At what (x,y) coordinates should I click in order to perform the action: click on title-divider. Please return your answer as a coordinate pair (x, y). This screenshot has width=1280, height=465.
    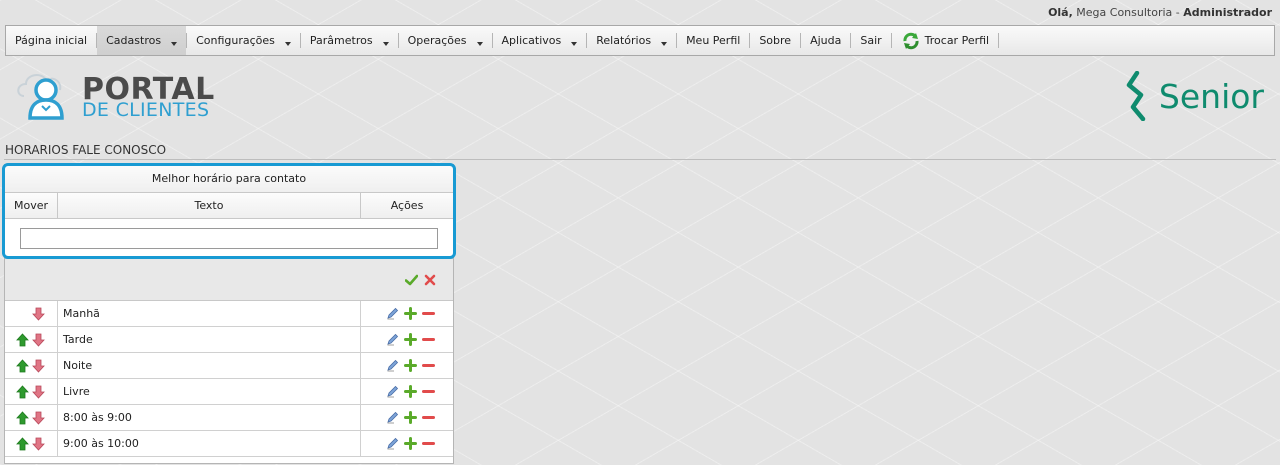
    Looking at the image, I should click on (640, 159).